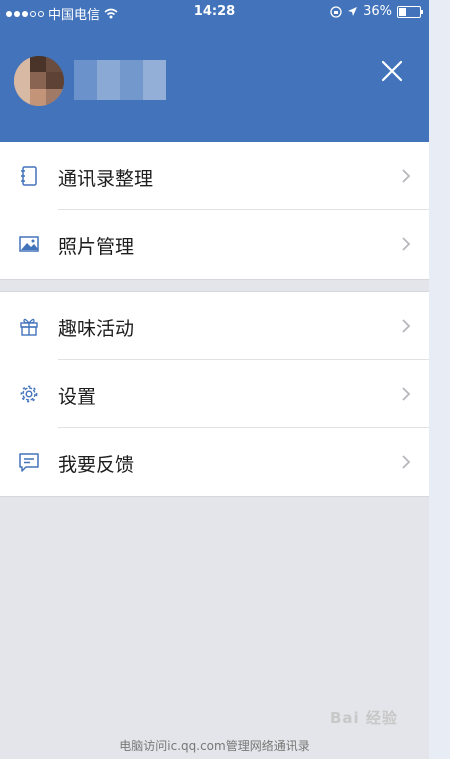  Describe the element at coordinates (96, 465) in the screenshot. I see `menu-item-label: 我要反馈` at that location.